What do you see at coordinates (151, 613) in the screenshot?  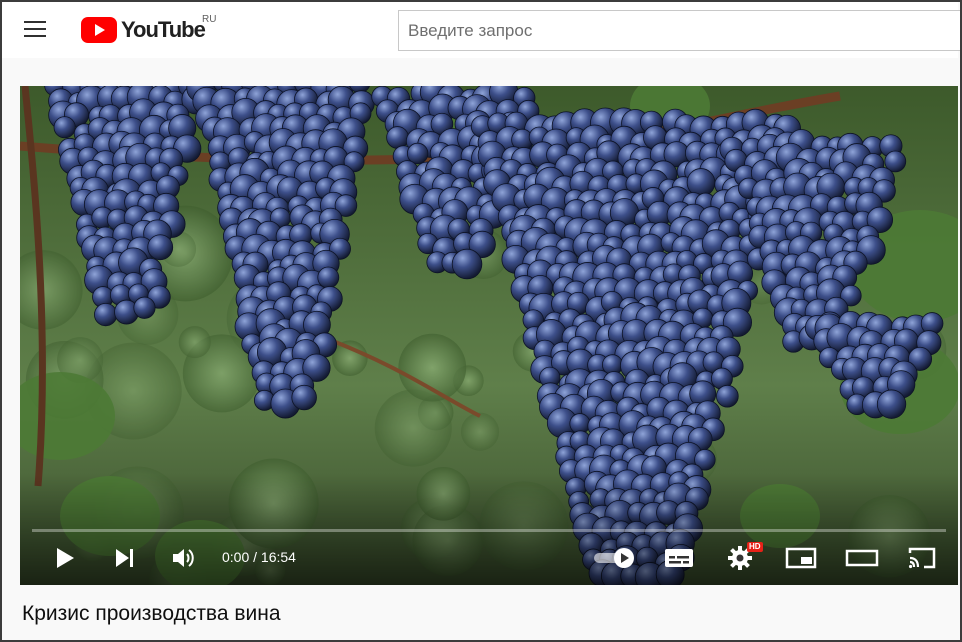 I see `video-title: Кризис производства вина` at bounding box center [151, 613].